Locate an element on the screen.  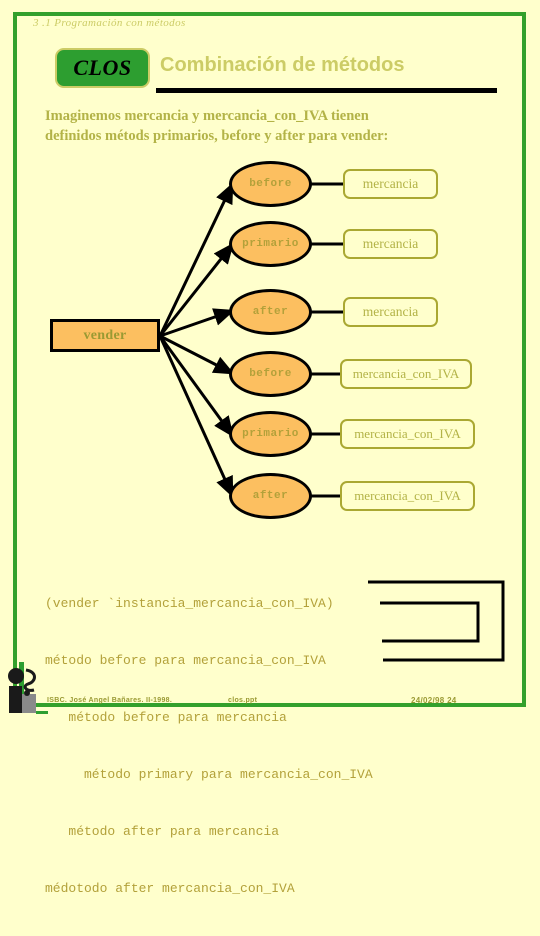
clos-logo-badge: CLOS is located at coordinates (102, 68).